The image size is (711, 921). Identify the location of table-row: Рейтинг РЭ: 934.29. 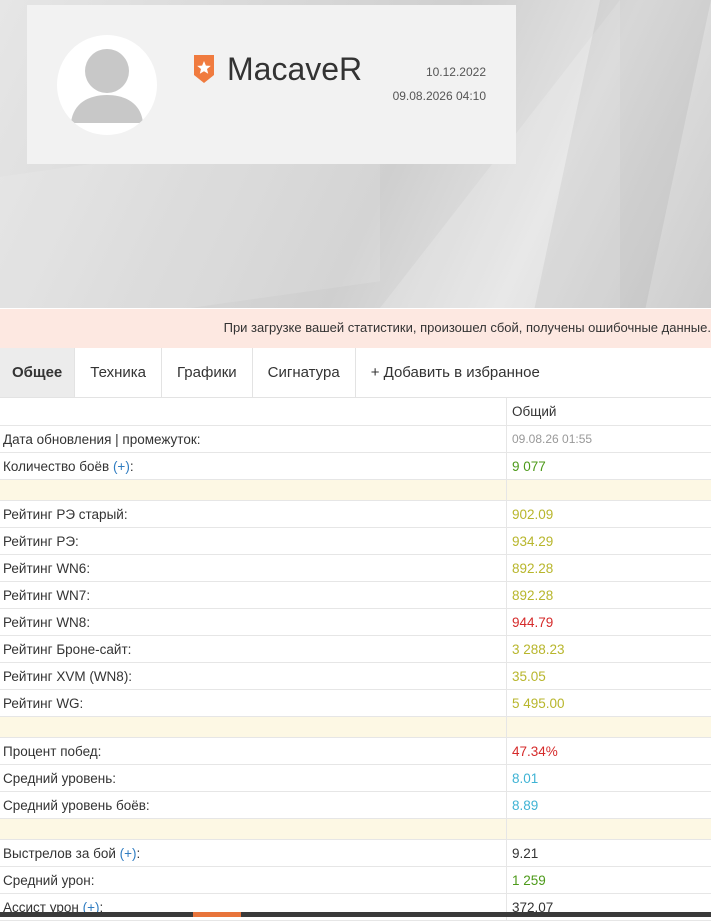
(355, 541).